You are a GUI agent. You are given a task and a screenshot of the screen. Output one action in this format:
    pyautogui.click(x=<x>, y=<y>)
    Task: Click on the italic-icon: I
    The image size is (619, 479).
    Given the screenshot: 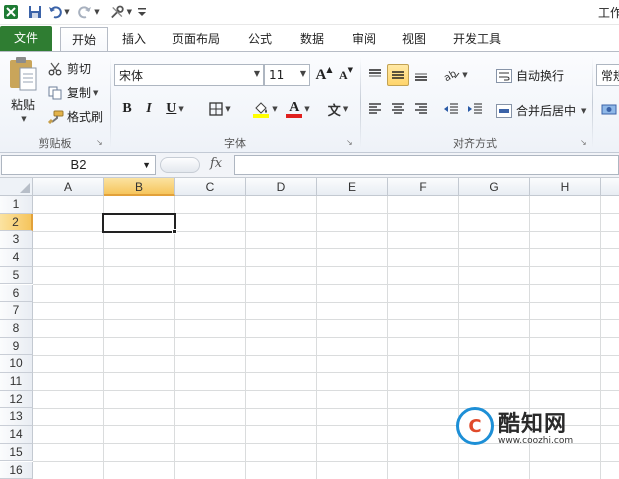 What is the action you would take?
    pyautogui.click(x=149, y=108)
    